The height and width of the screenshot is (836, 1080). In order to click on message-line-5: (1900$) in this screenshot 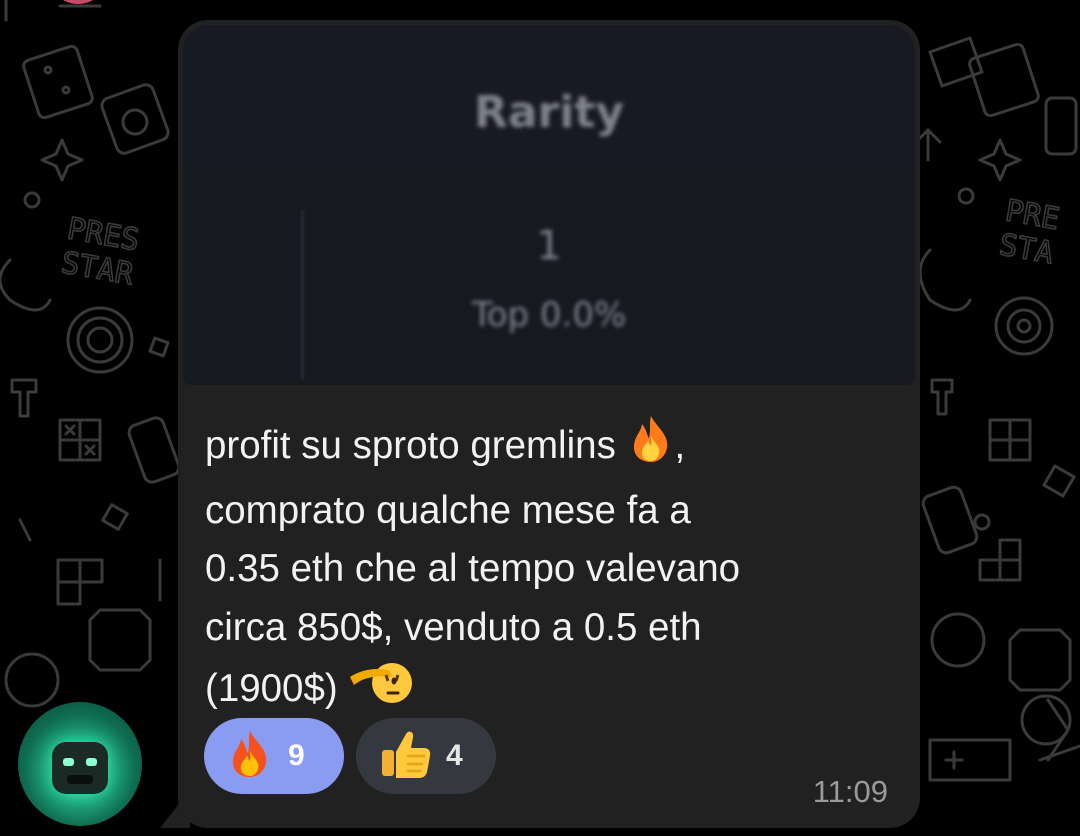, I will do `click(271, 688)`.